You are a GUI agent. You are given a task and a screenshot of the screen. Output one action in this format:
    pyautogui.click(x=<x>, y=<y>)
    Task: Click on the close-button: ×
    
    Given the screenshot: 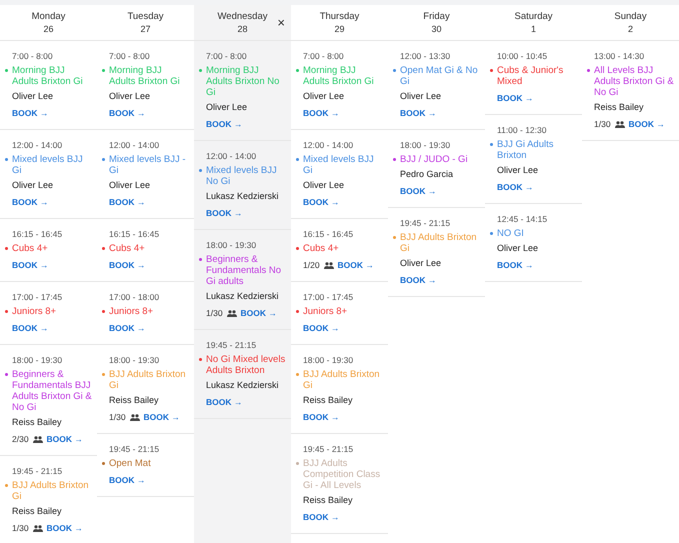 What is the action you would take?
    pyautogui.click(x=281, y=23)
    